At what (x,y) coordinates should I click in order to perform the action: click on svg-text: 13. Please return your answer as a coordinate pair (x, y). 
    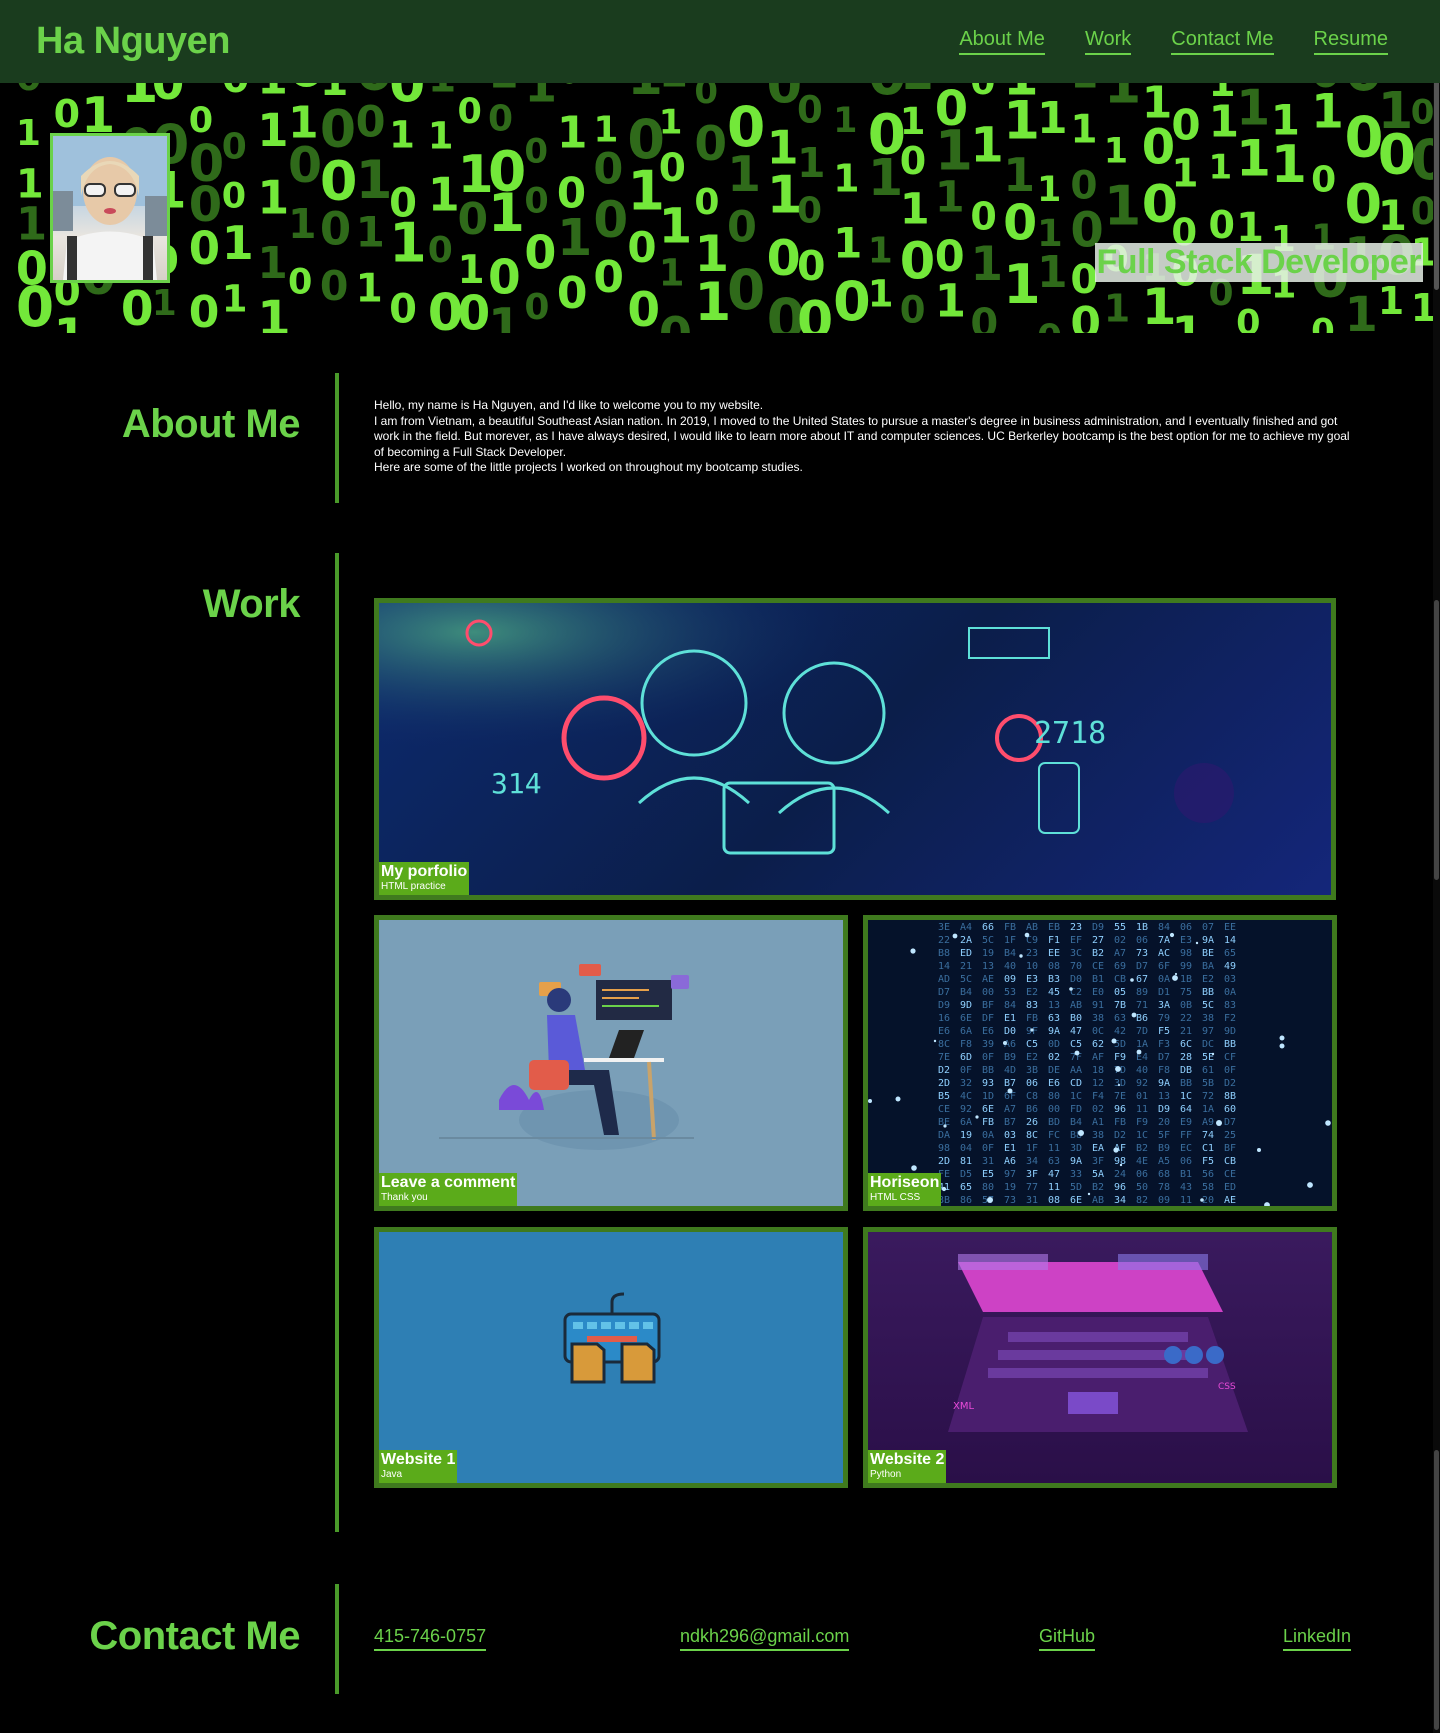
    Looking at the image, I should click on (988, 966).